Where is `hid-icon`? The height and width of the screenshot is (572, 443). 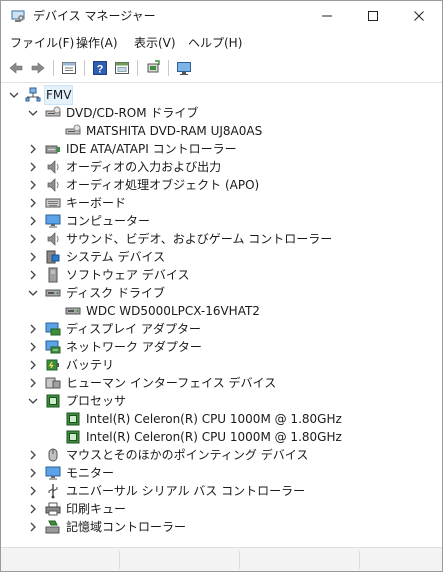 hid-icon is located at coordinates (53, 383).